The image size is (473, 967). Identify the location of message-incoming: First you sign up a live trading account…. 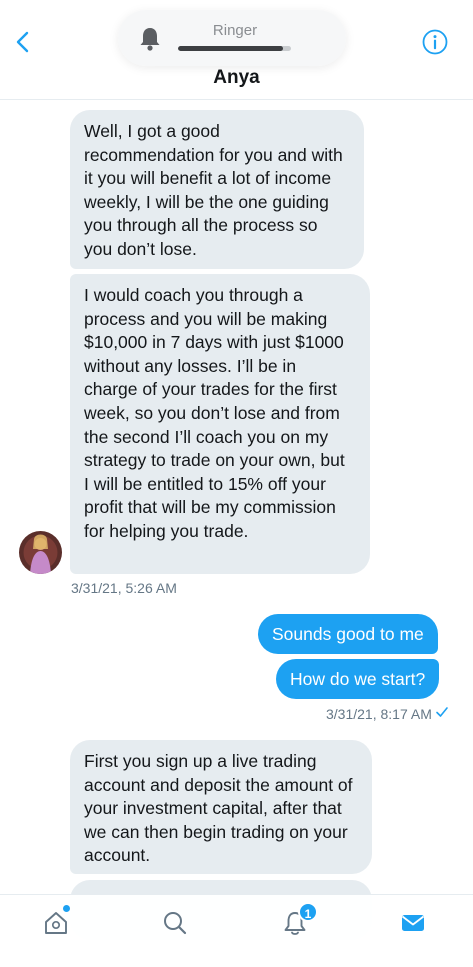
(221, 807).